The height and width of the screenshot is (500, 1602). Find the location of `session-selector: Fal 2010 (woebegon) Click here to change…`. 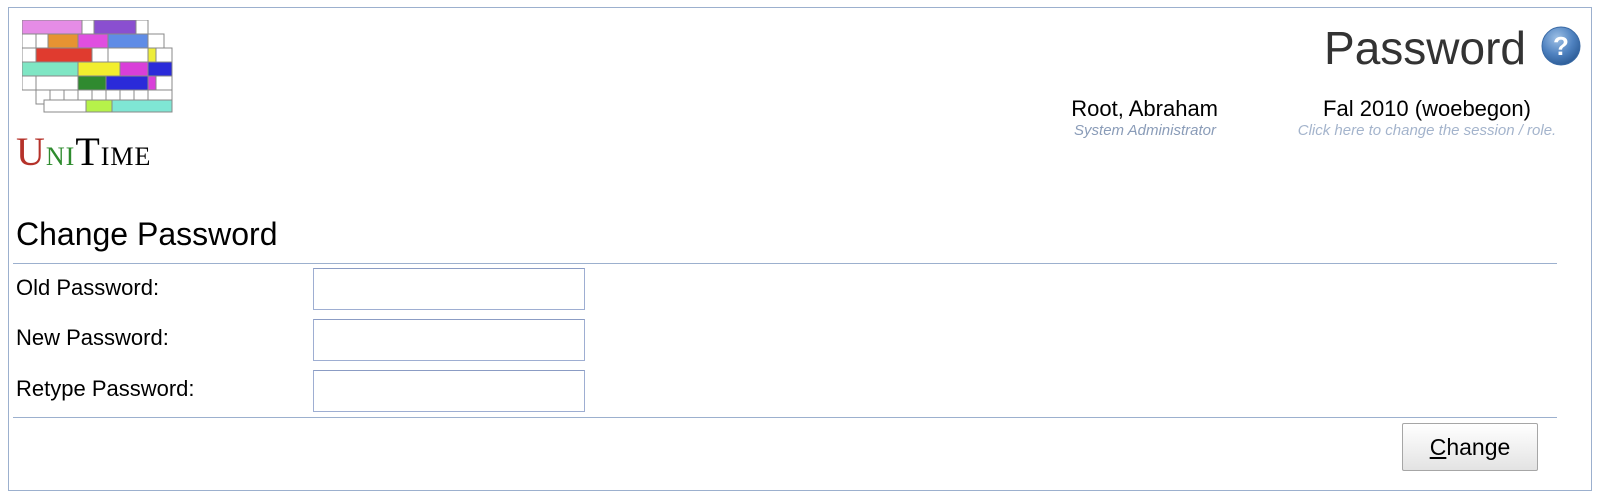

session-selector: Fal 2010 (woebegon) Click here to change… is located at coordinates (1427, 118).